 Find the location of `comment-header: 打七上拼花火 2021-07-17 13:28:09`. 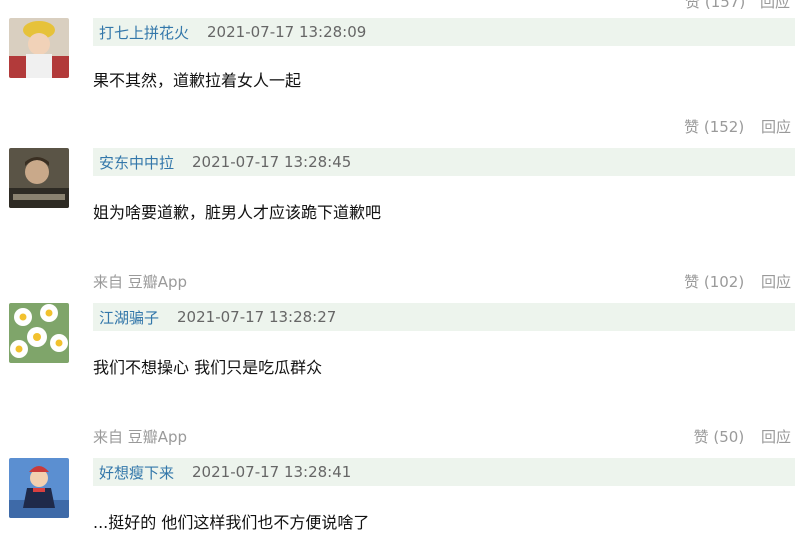

comment-header: 打七上拼花火 2021-07-17 13:28:09 is located at coordinates (444, 32).